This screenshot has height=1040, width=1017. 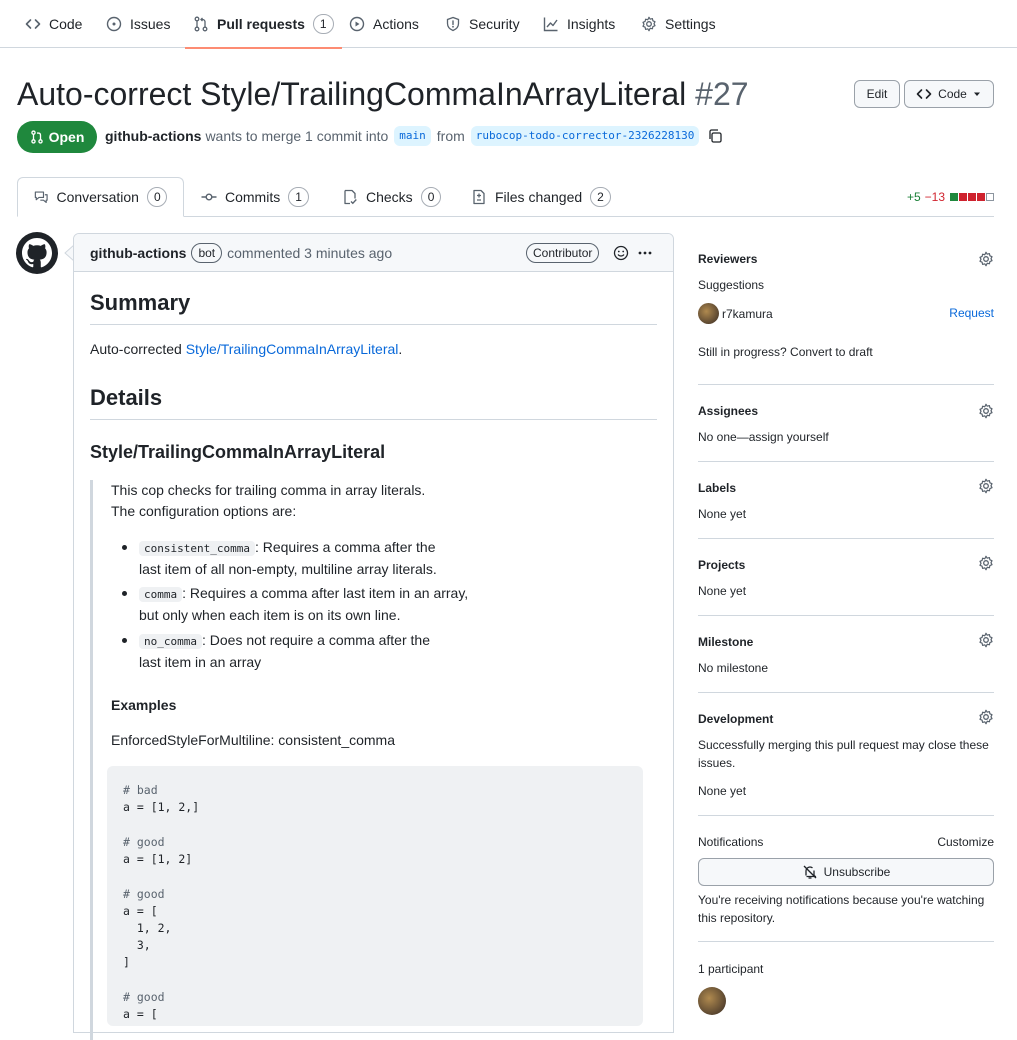 What do you see at coordinates (717, 488) in the screenshot?
I see `labels-title: Labels` at bounding box center [717, 488].